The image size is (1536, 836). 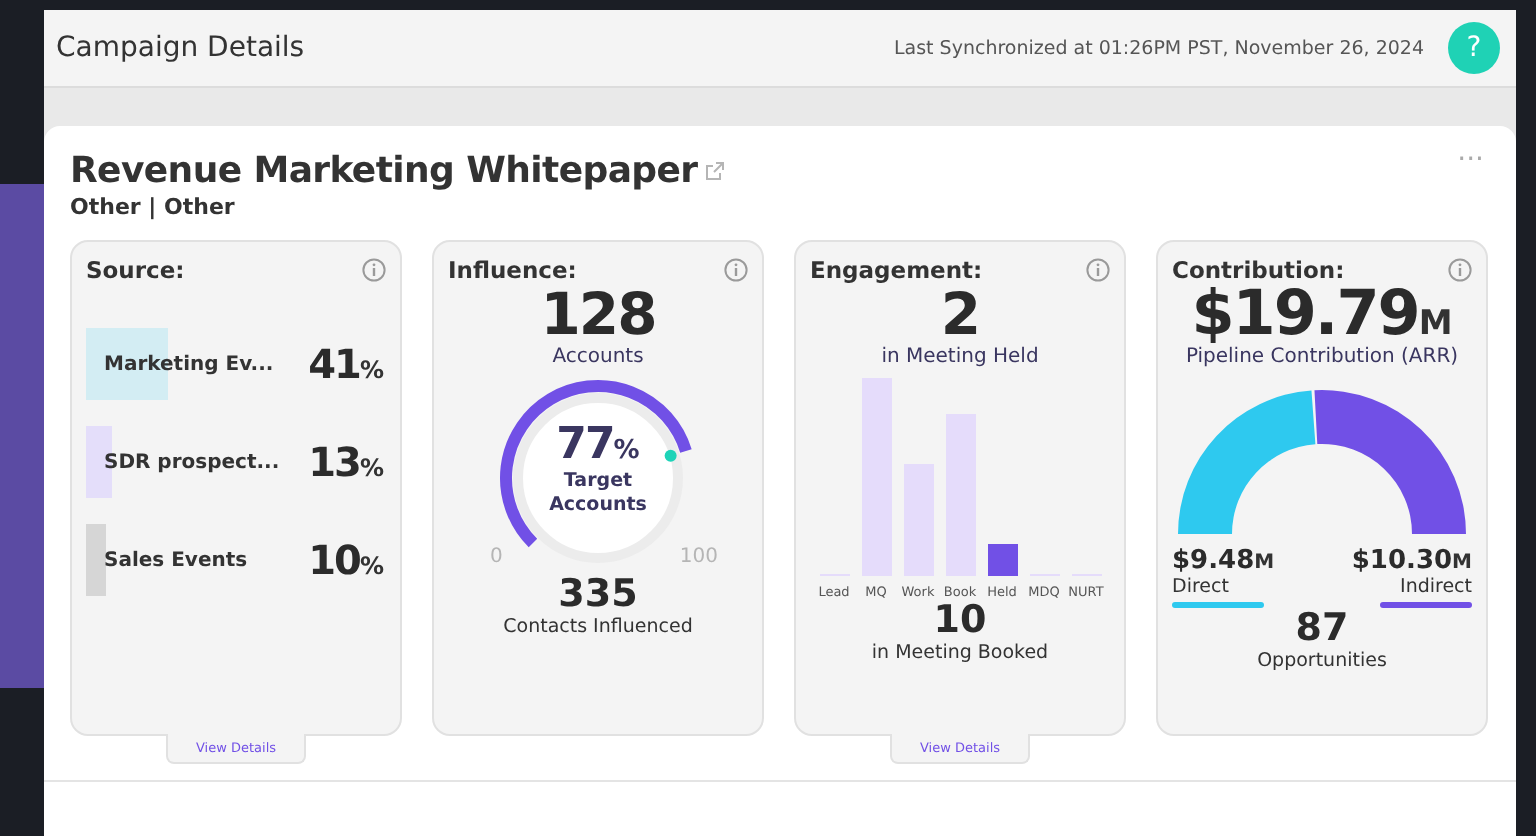 What do you see at coordinates (896, 270) in the screenshot?
I see `card-title: Engagement:` at bounding box center [896, 270].